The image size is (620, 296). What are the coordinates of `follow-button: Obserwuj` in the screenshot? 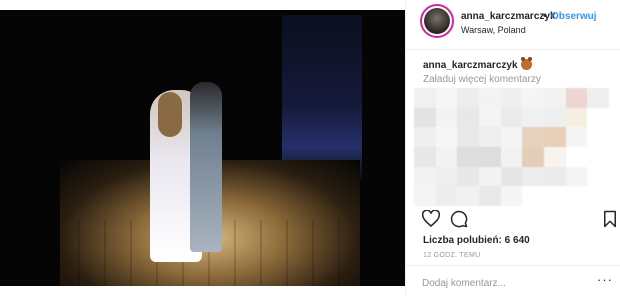 It's located at (574, 16).